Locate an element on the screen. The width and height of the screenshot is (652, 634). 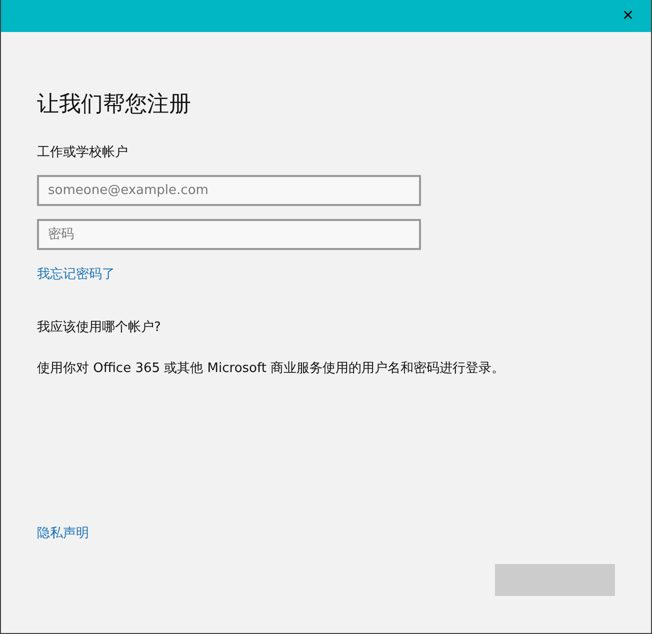
email-field: someone@example.com is located at coordinates (229, 190).